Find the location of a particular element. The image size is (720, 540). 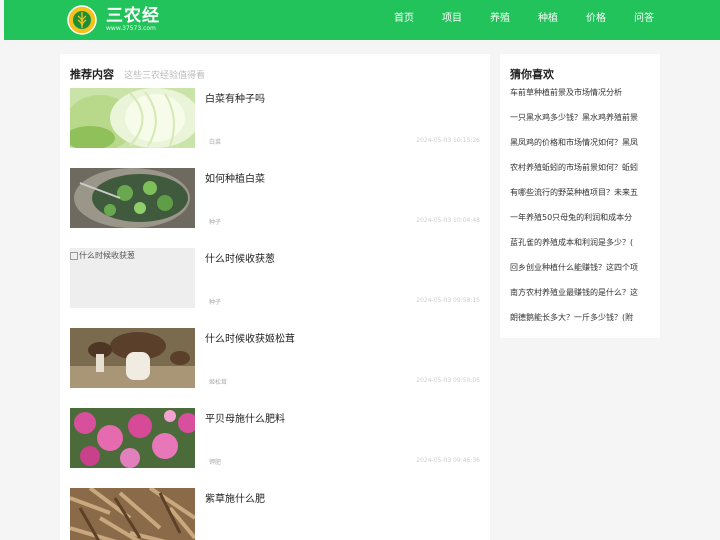

article-tag: 姬松茸 is located at coordinates (218, 381).